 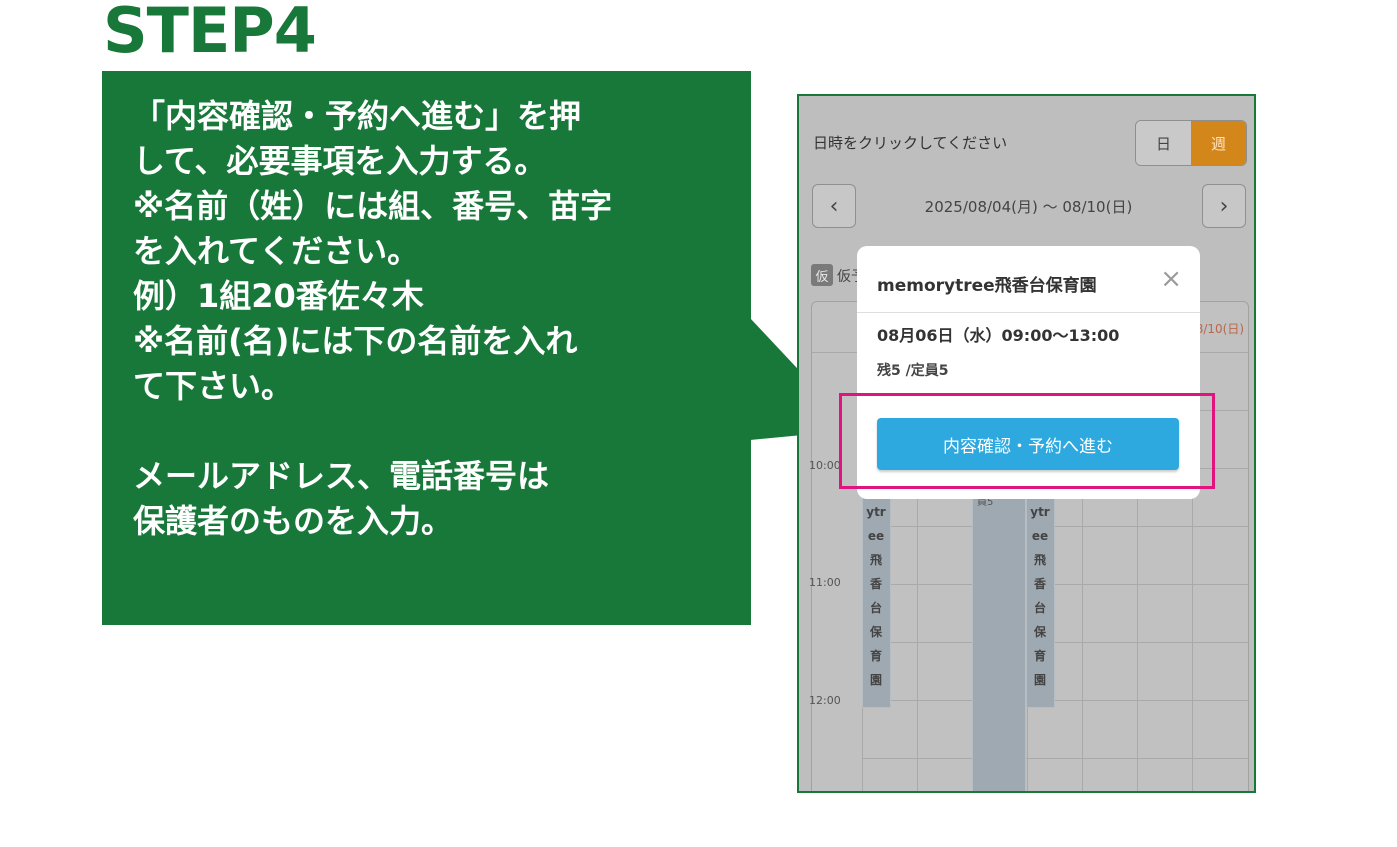 I want to click on time-label: 11:00, so click(x=825, y=582).